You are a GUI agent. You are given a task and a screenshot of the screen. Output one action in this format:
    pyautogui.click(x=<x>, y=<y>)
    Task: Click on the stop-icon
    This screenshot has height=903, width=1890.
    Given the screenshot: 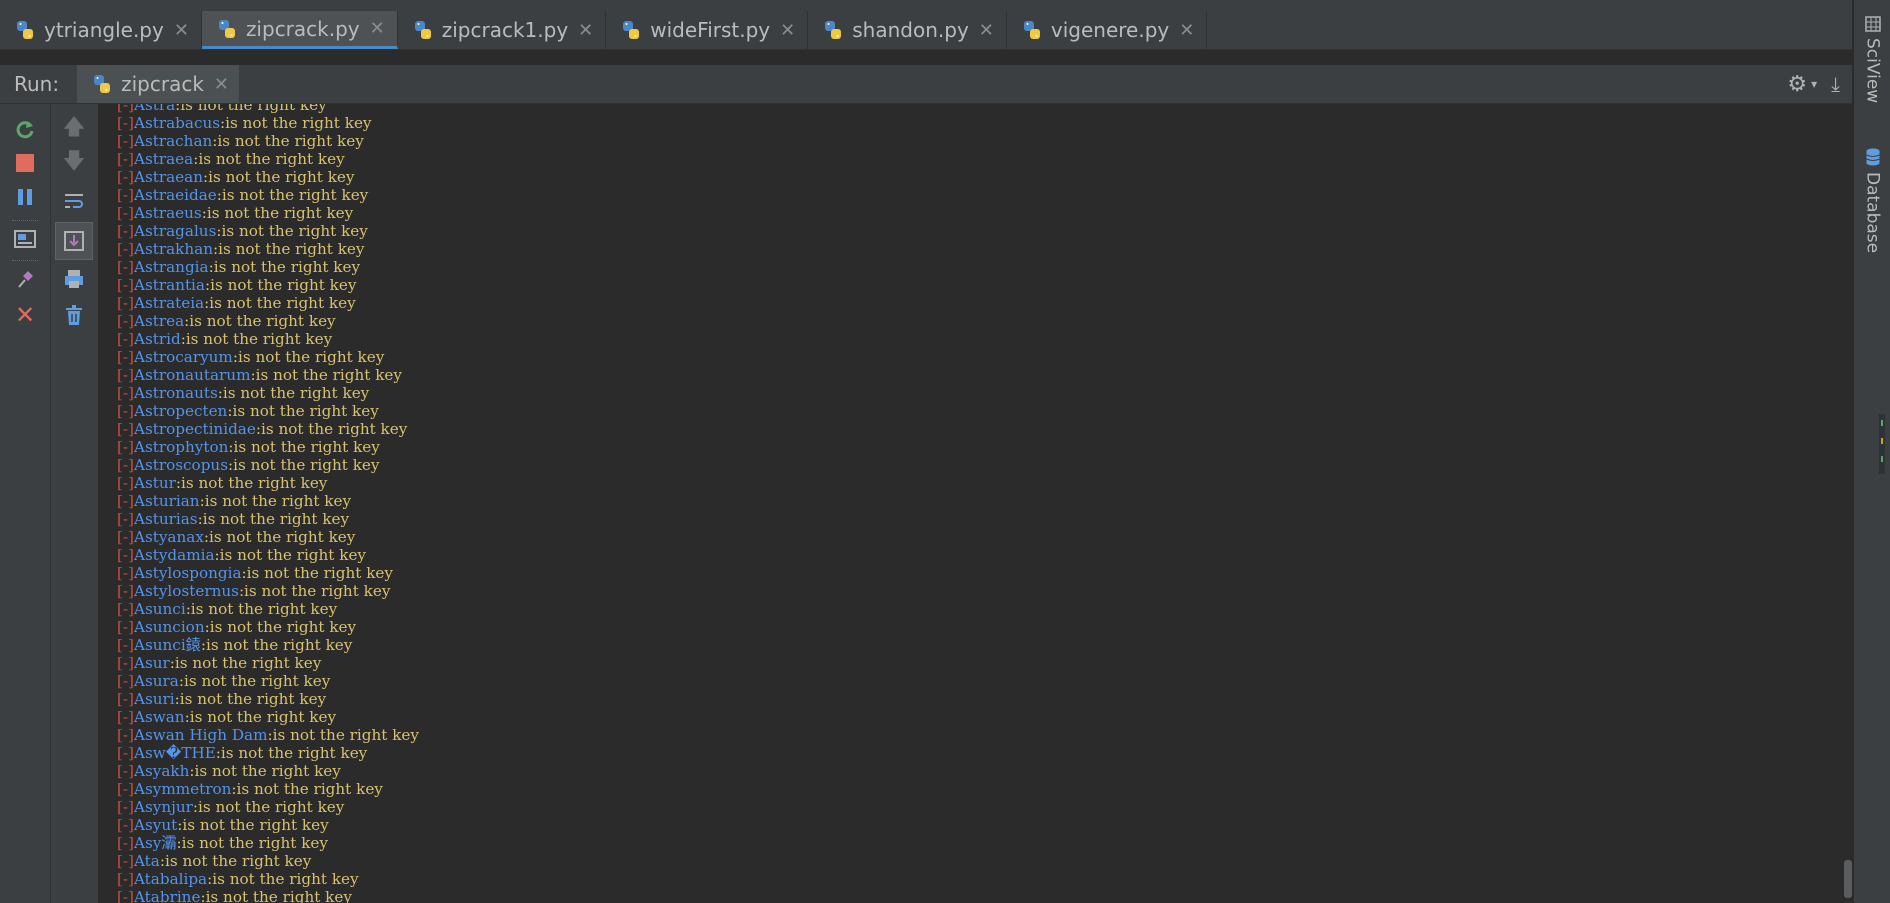 What is the action you would take?
    pyautogui.click(x=25, y=163)
    